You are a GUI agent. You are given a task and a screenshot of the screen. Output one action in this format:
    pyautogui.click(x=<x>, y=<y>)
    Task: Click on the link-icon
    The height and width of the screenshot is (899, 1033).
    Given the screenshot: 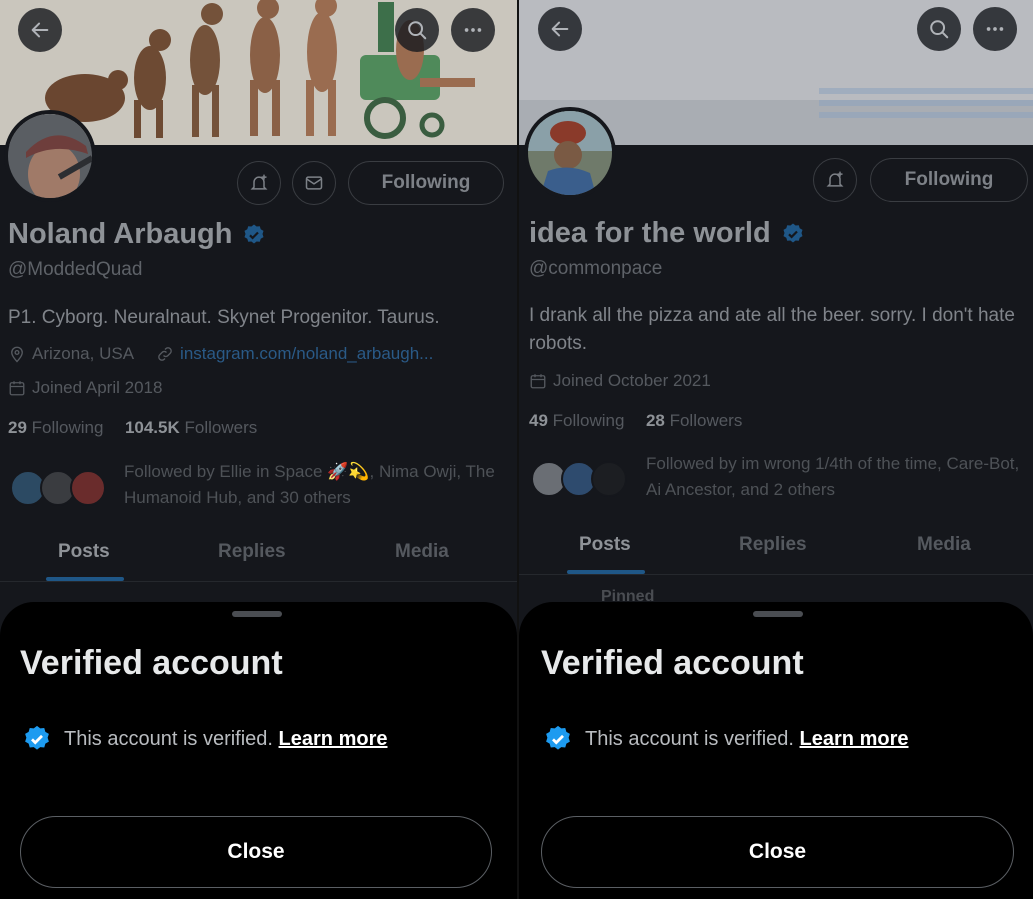 What is the action you would take?
    pyautogui.click(x=165, y=354)
    